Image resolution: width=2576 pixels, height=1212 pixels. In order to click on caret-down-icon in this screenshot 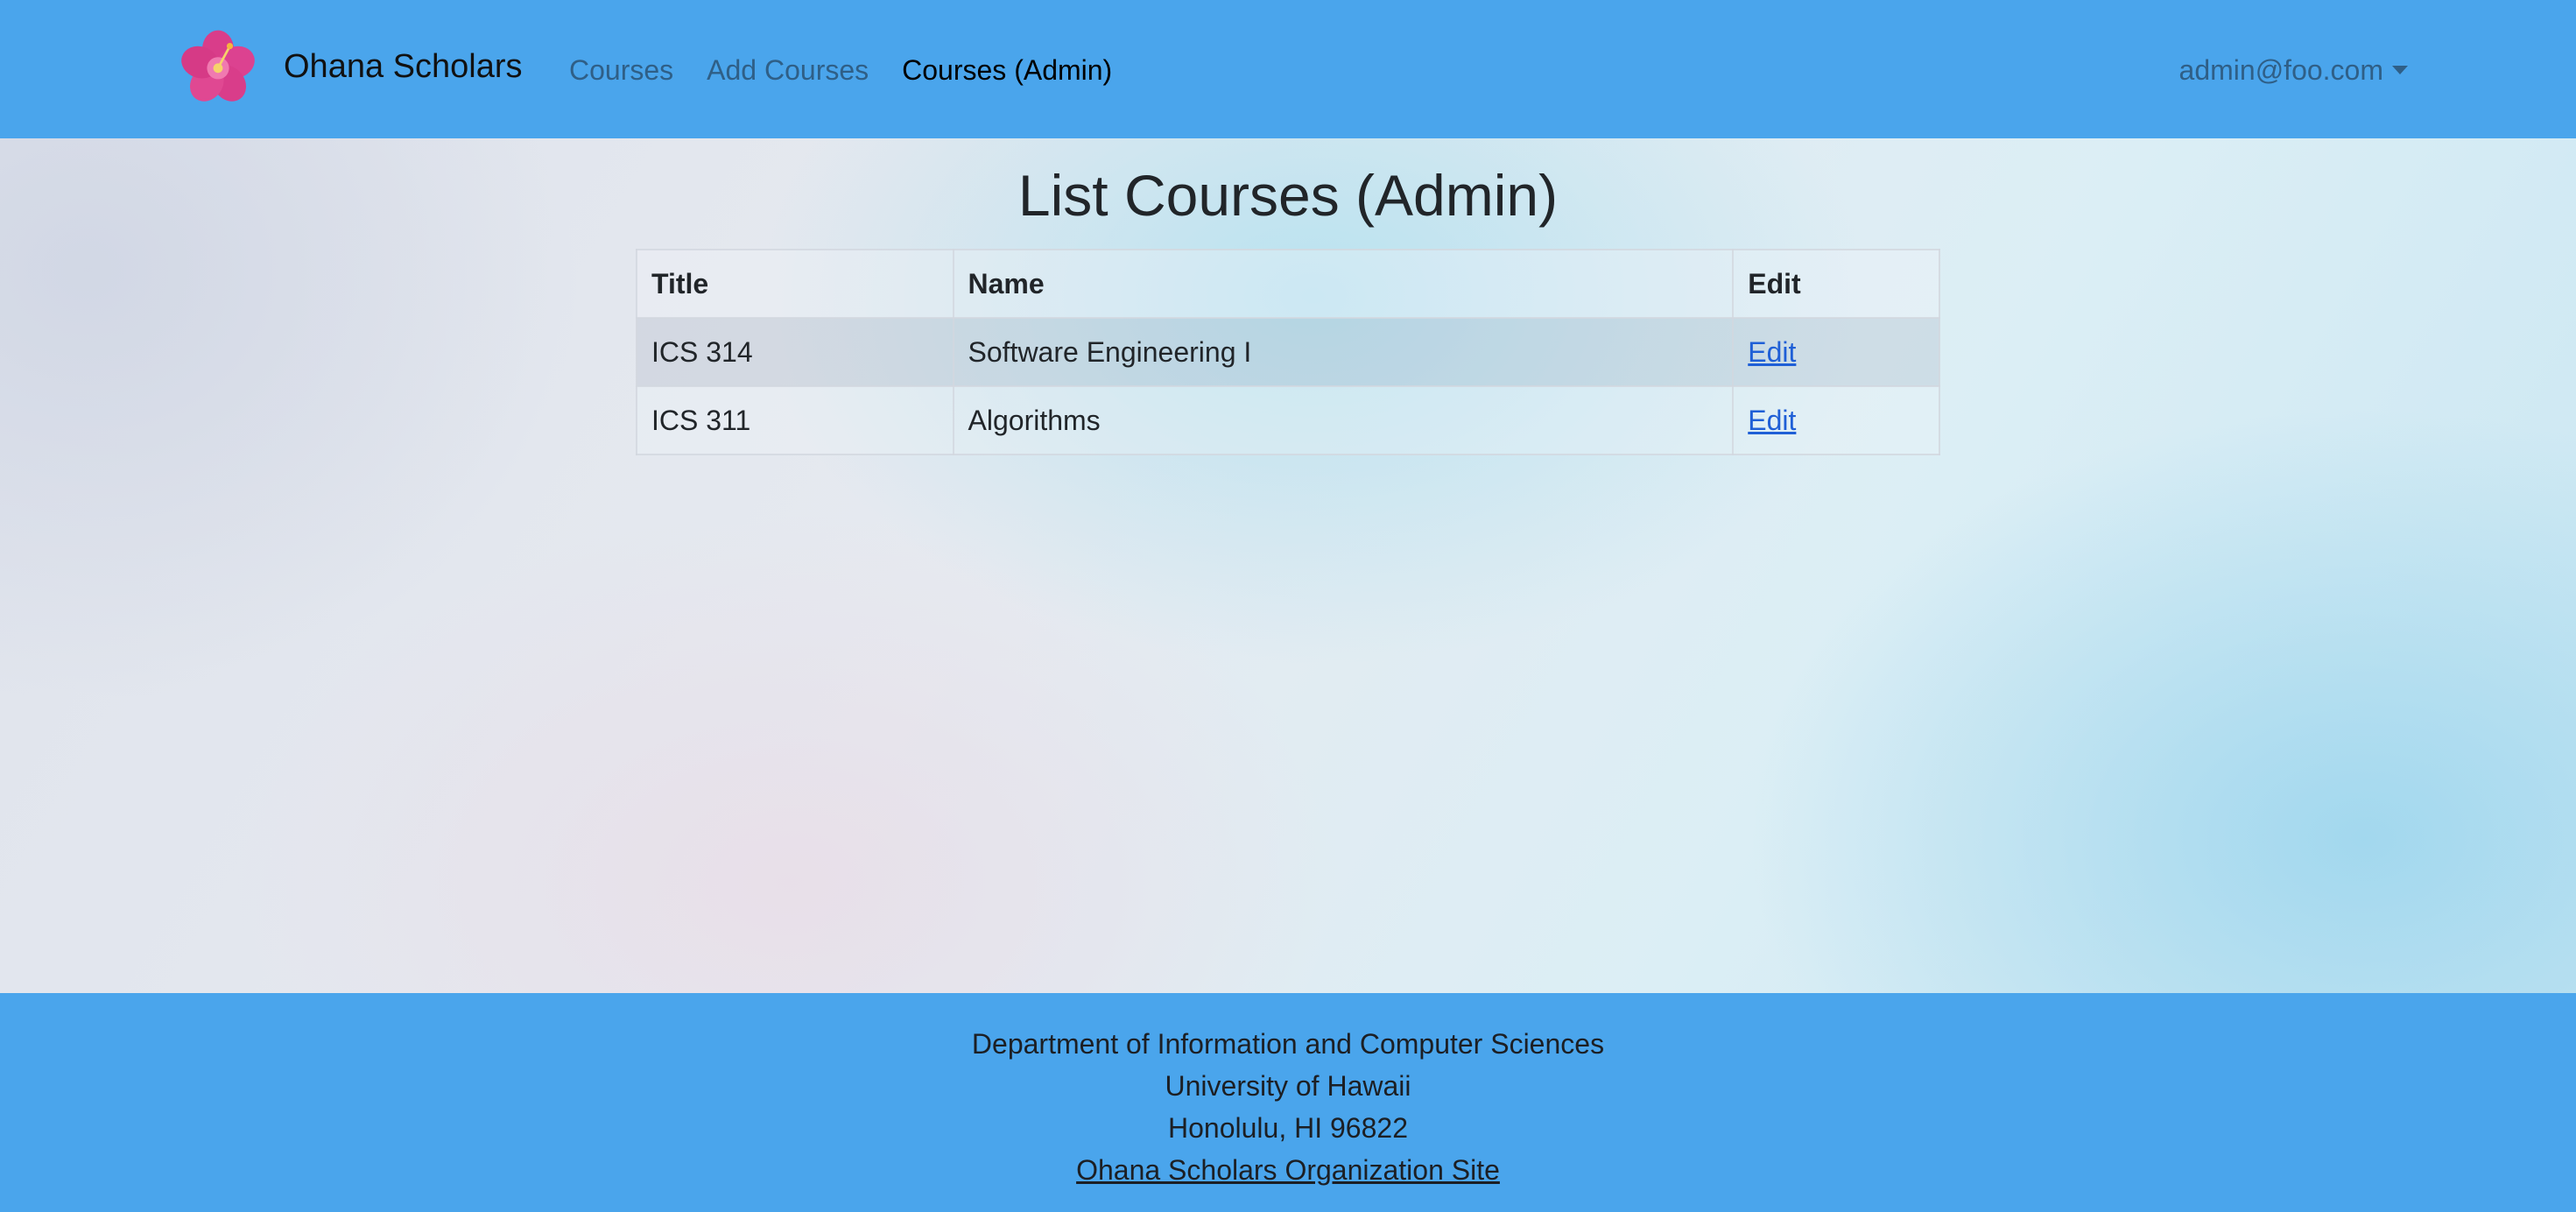, I will do `click(2400, 70)`.